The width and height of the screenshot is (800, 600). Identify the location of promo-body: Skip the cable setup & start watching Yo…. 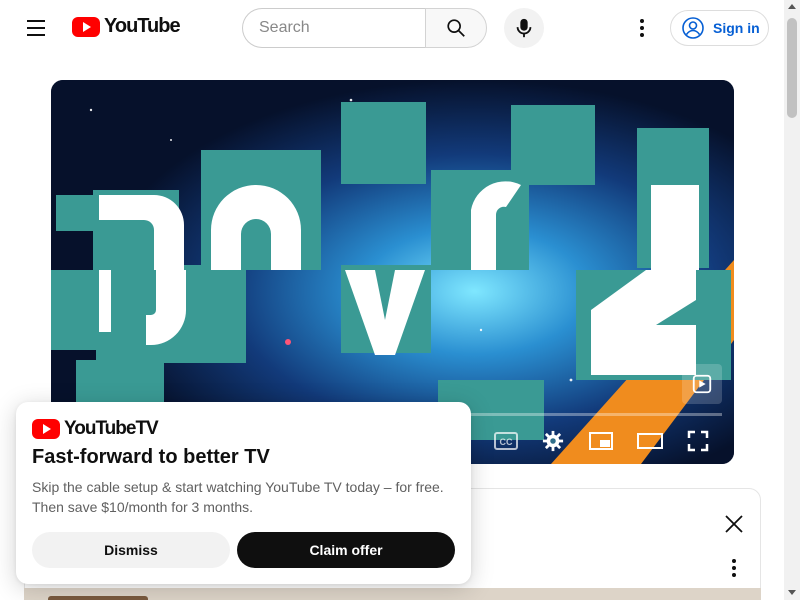
(238, 497).